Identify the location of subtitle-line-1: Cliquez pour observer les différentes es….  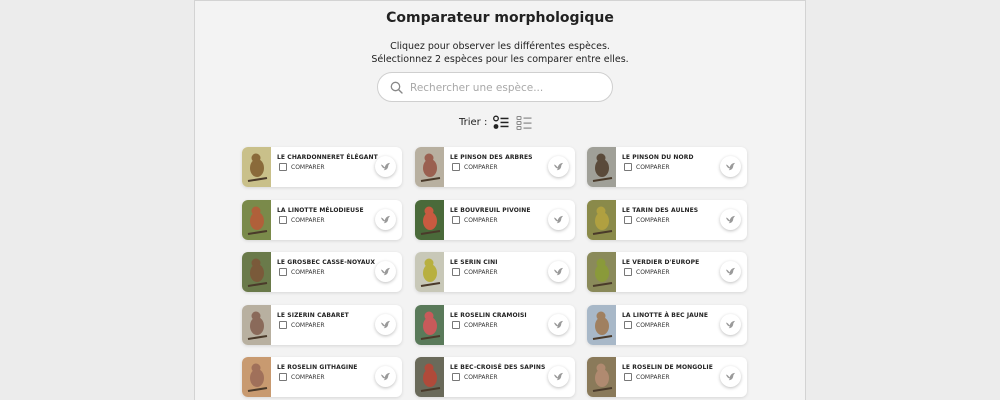
(500, 46).